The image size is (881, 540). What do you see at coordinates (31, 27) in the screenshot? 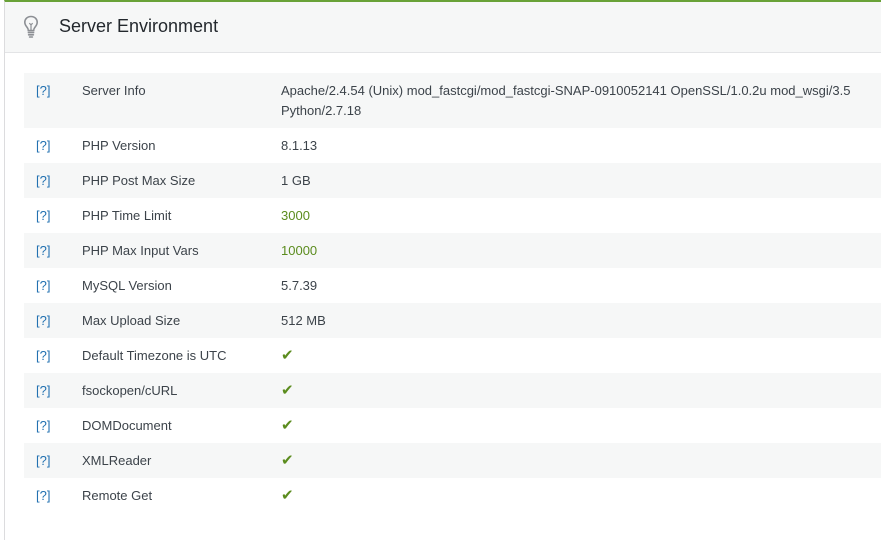
I see `lightbulb-icon` at bounding box center [31, 27].